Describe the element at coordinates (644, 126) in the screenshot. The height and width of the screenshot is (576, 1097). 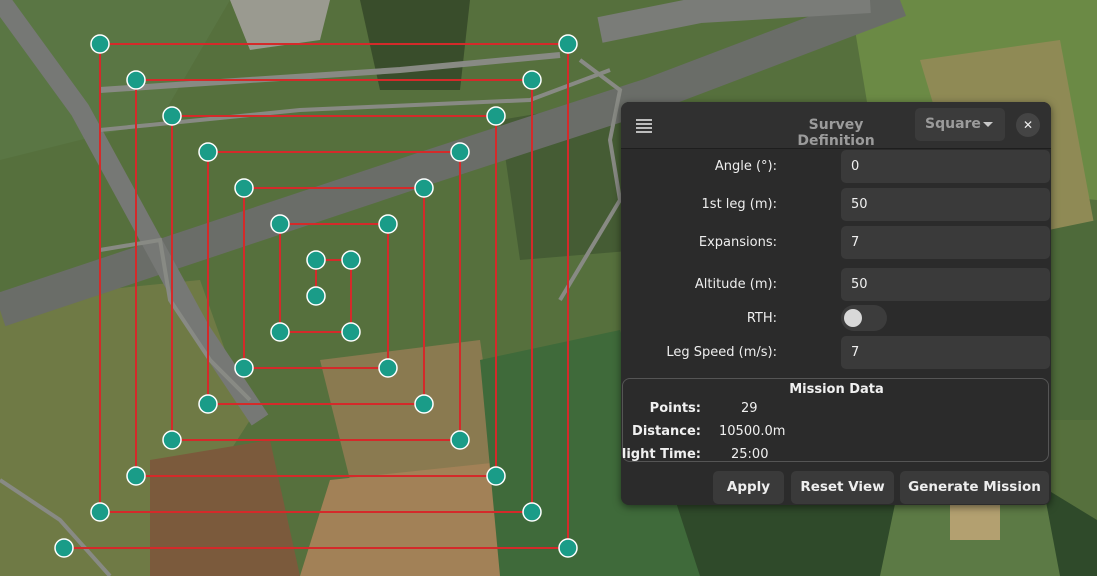
I see `hamburger-icon` at that location.